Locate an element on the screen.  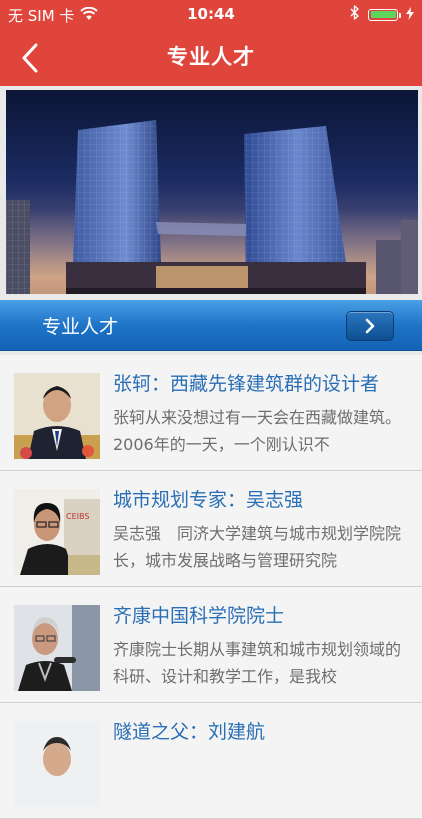
section-more-button is located at coordinates (370, 326).